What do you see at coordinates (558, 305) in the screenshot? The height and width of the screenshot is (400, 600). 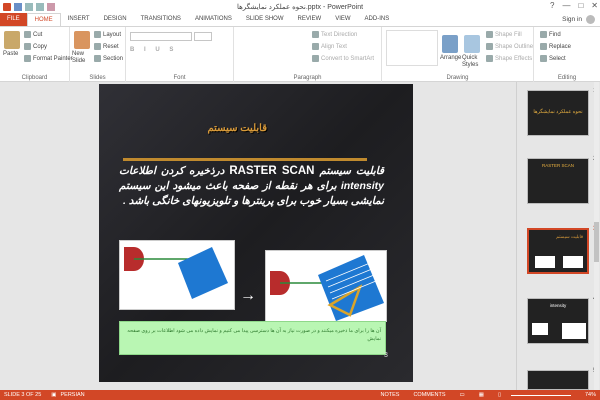 I see `thumbnail-title: intensity` at bounding box center [558, 305].